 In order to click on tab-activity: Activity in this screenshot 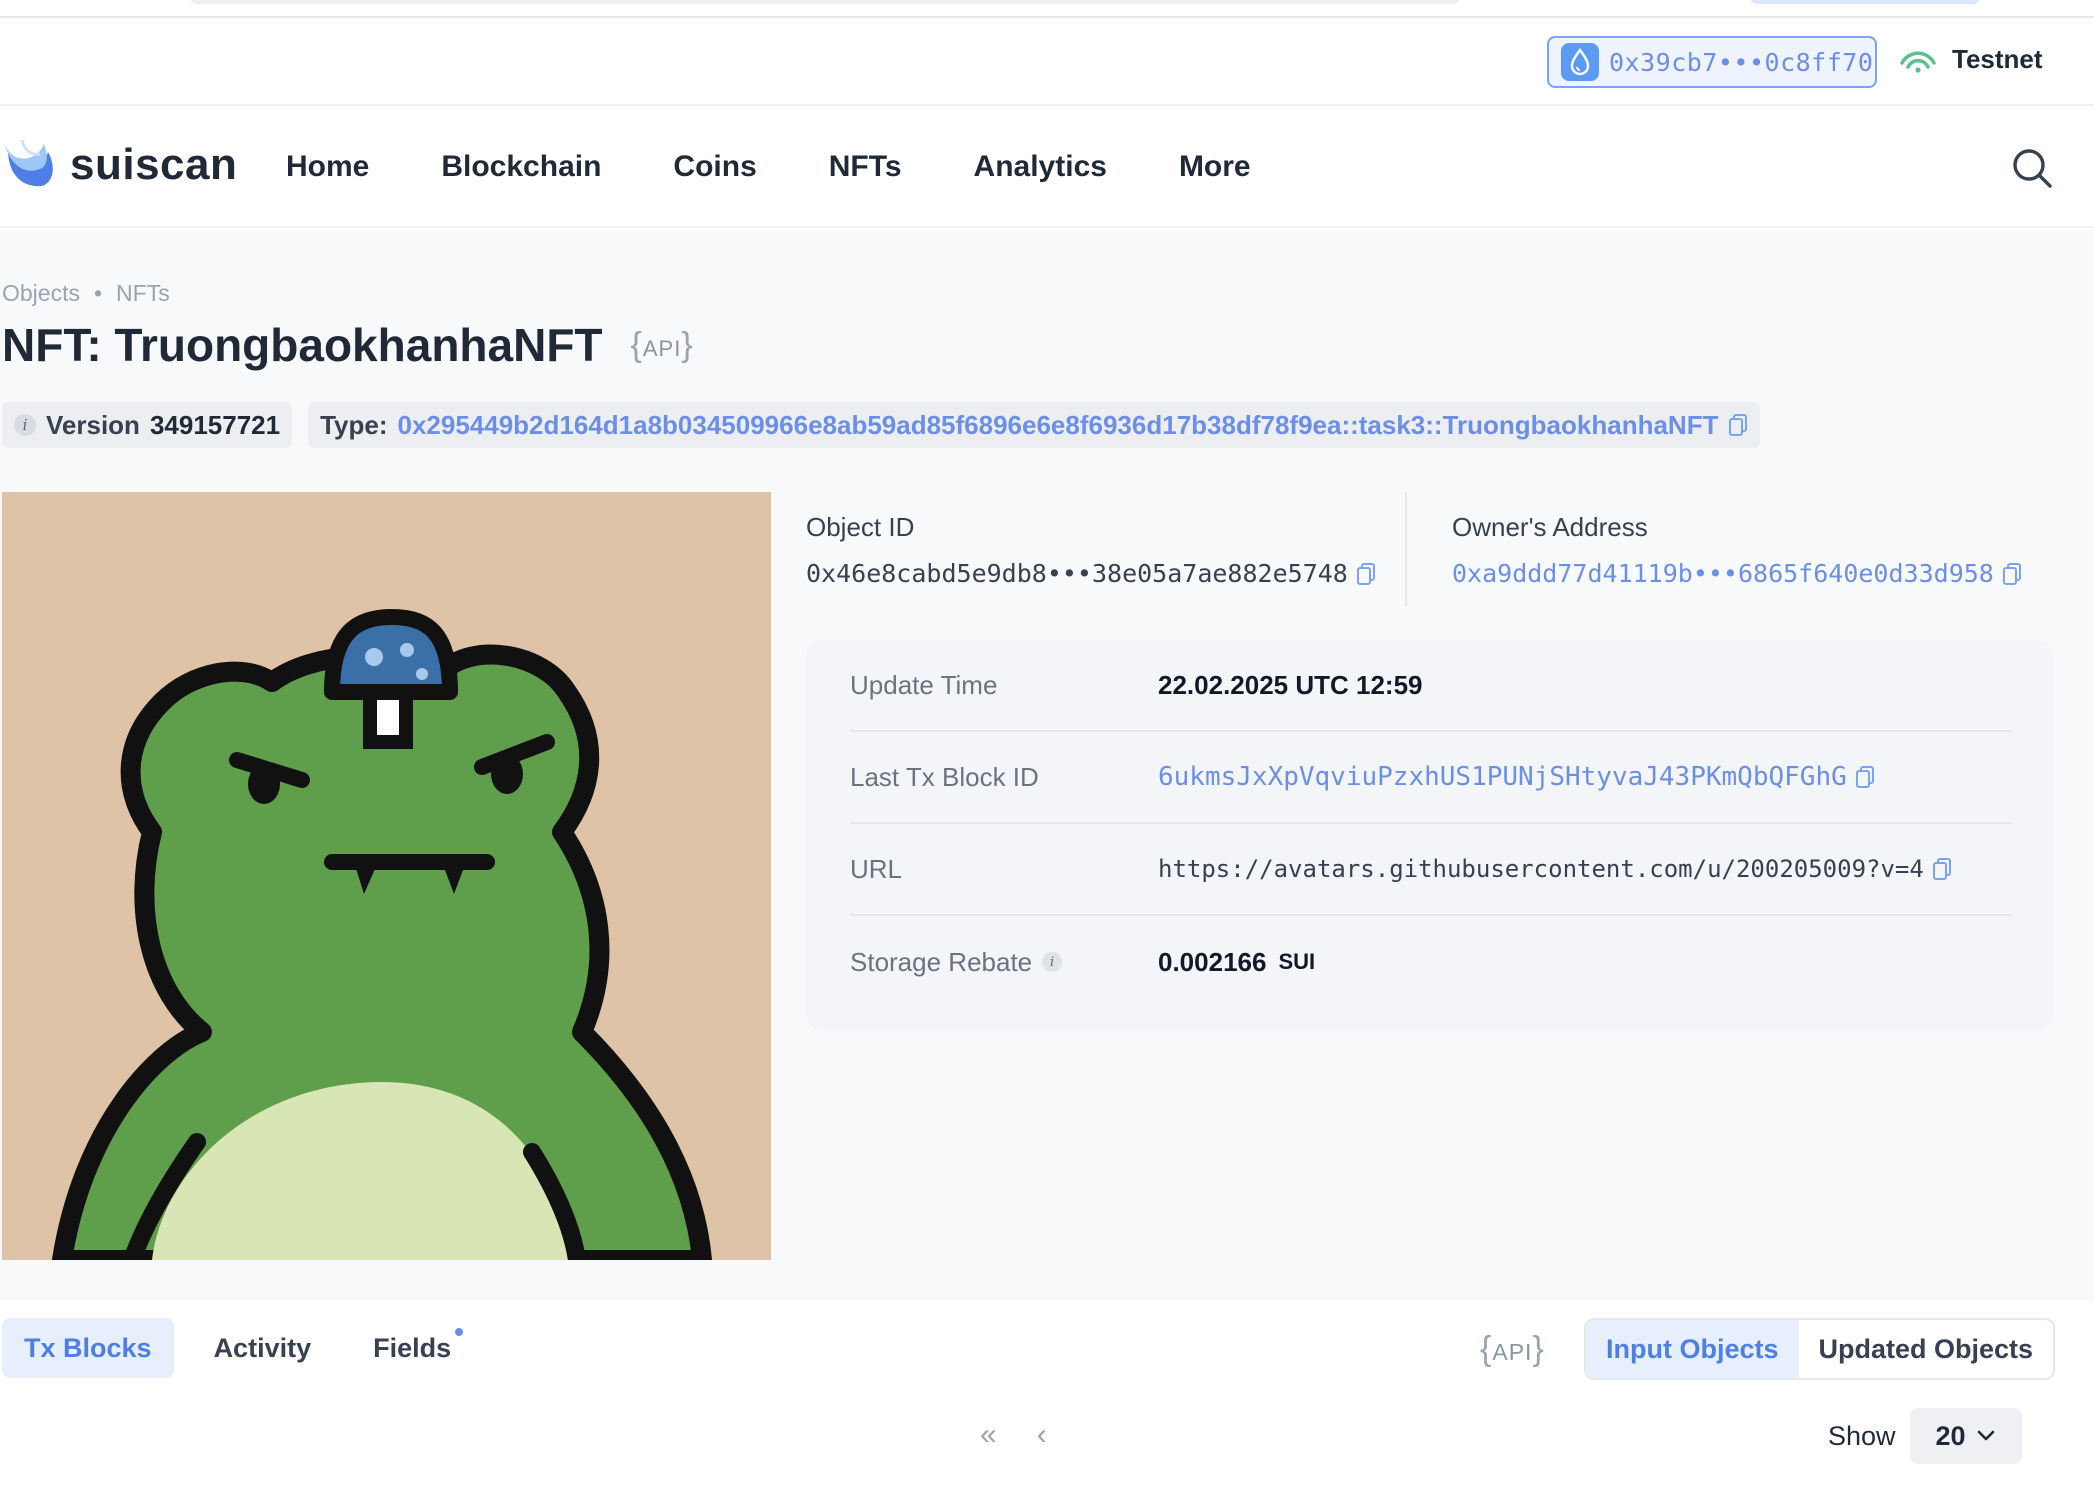, I will do `click(263, 1348)`.